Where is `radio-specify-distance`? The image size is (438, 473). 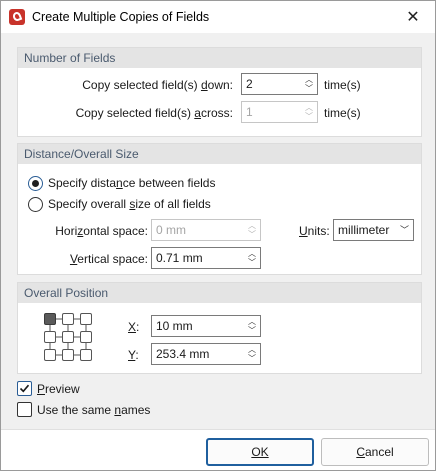 radio-specify-distance is located at coordinates (35, 183).